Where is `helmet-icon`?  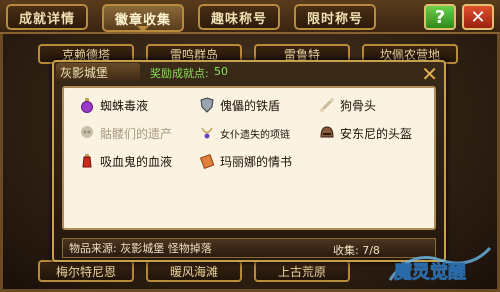
helmet-icon is located at coordinates (327, 133).